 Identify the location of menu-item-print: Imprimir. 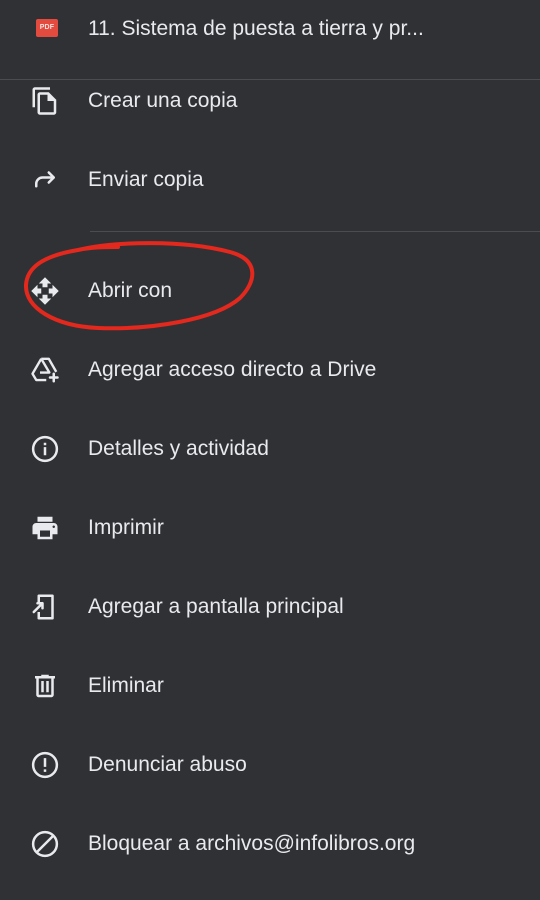
(270, 528).